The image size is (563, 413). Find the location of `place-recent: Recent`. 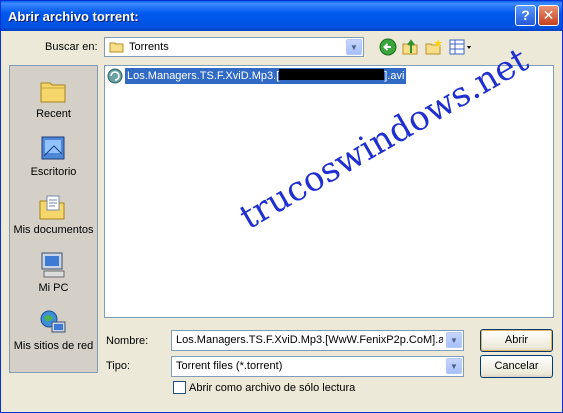

place-recent: Recent is located at coordinates (53, 102).